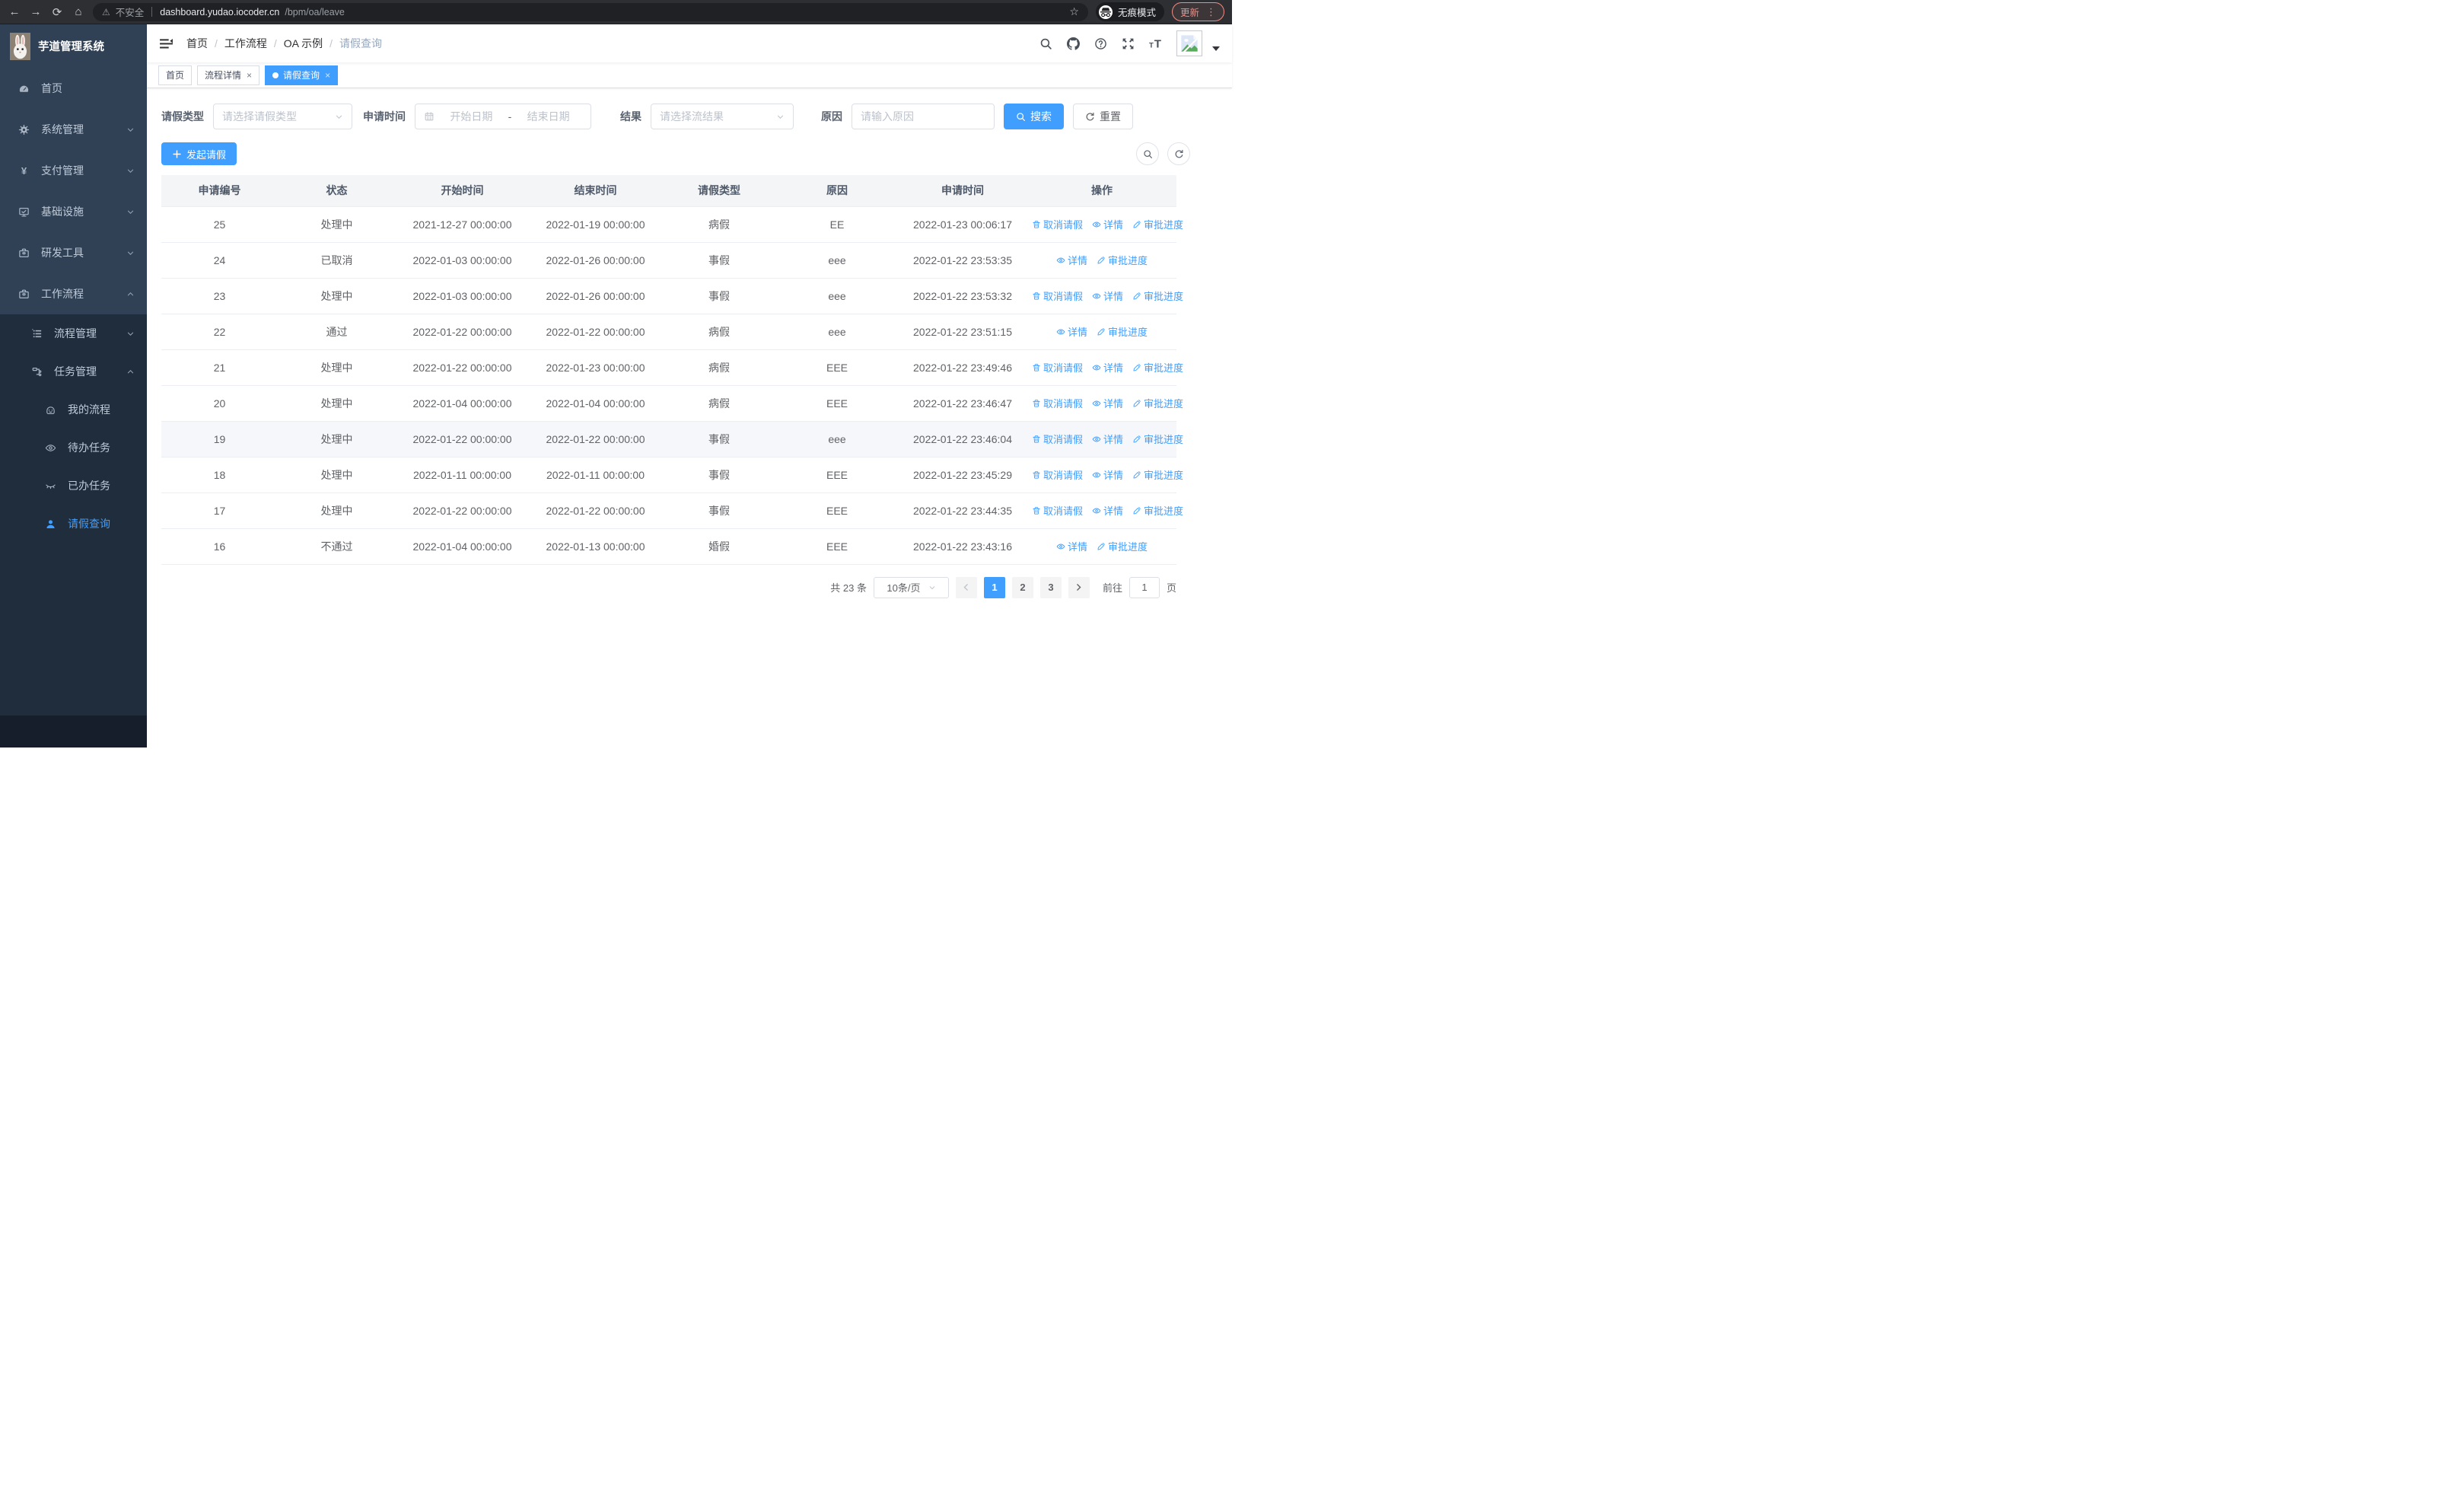 The width and height of the screenshot is (2464, 1495). What do you see at coordinates (73, 486) in the screenshot?
I see `sidebar-subitem-4: 已办任务` at bounding box center [73, 486].